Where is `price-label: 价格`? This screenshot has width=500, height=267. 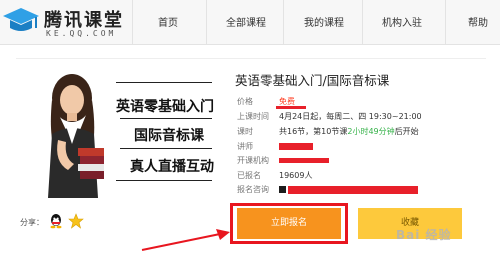 price-label: 价格 is located at coordinates (245, 101).